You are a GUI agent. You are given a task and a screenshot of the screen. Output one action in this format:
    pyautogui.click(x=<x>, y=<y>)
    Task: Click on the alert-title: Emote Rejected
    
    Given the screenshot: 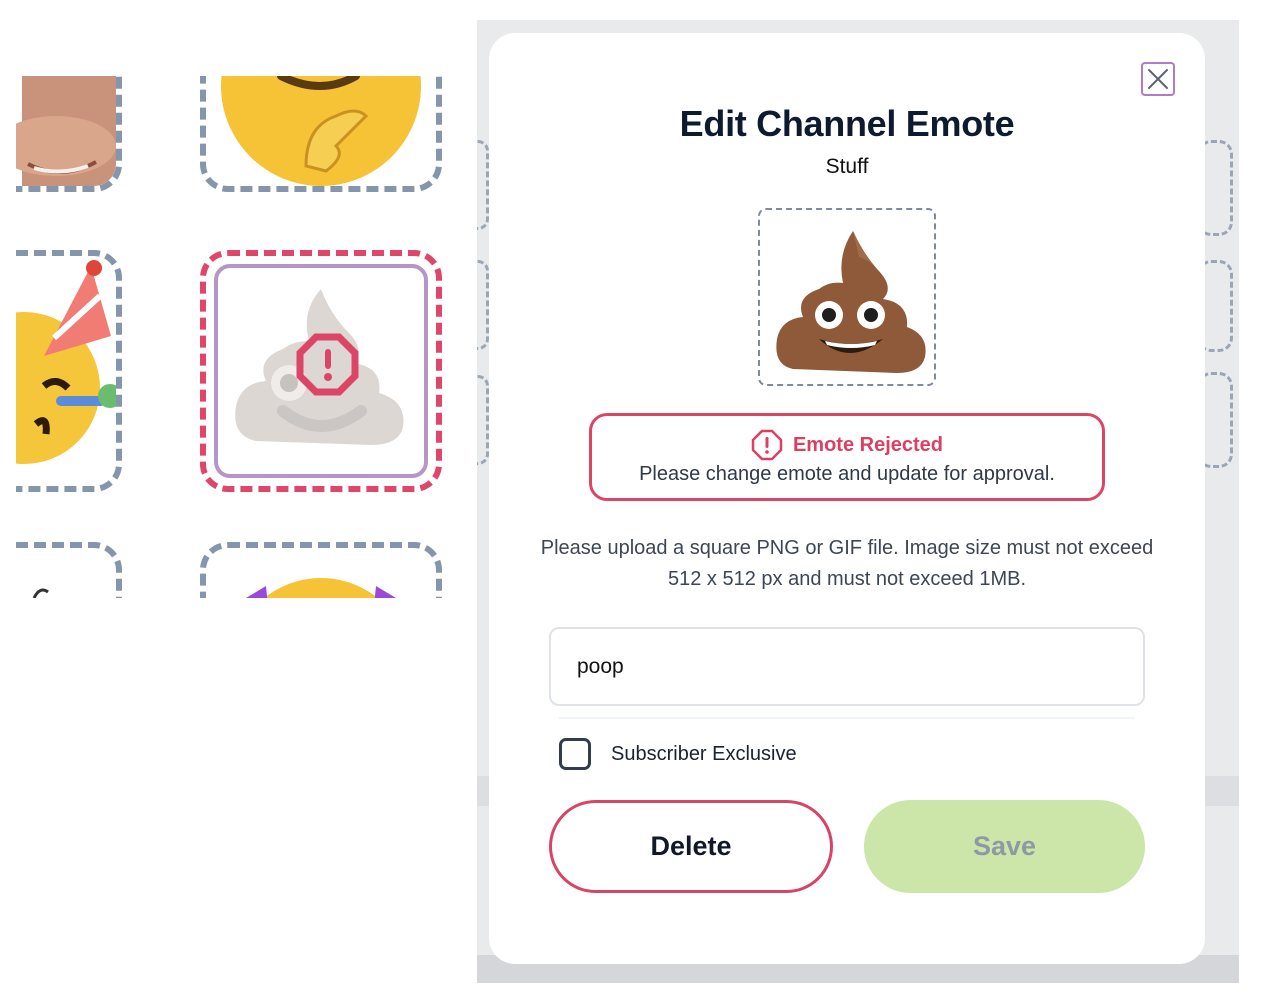 What is the action you would take?
    pyautogui.click(x=868, y=444)
    